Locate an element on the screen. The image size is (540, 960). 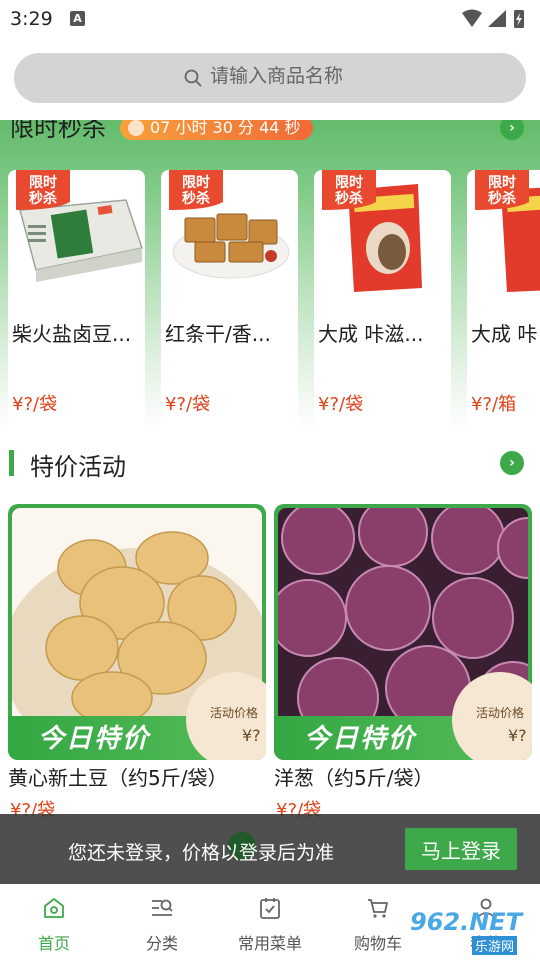
clipboard-check-icon is located at coordinates (270, 908).